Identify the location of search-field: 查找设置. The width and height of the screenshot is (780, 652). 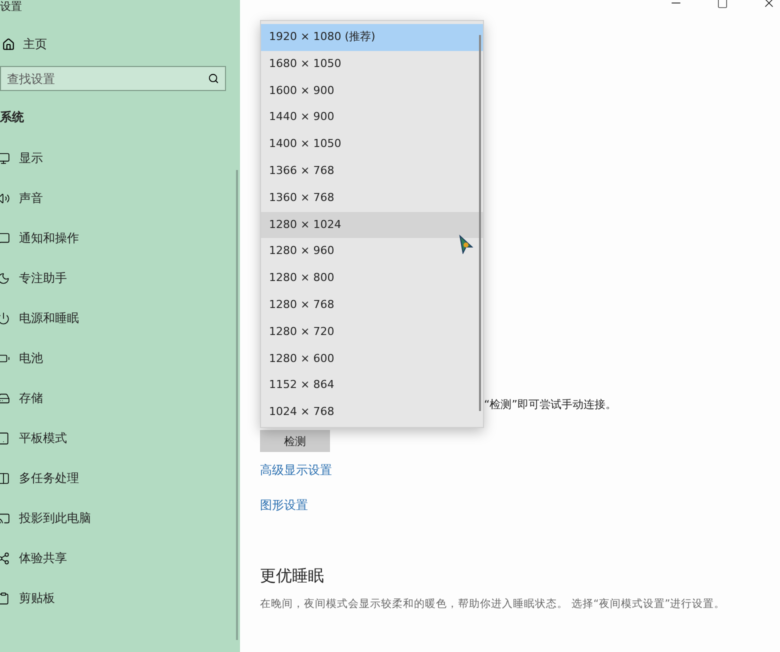
(113, 78).